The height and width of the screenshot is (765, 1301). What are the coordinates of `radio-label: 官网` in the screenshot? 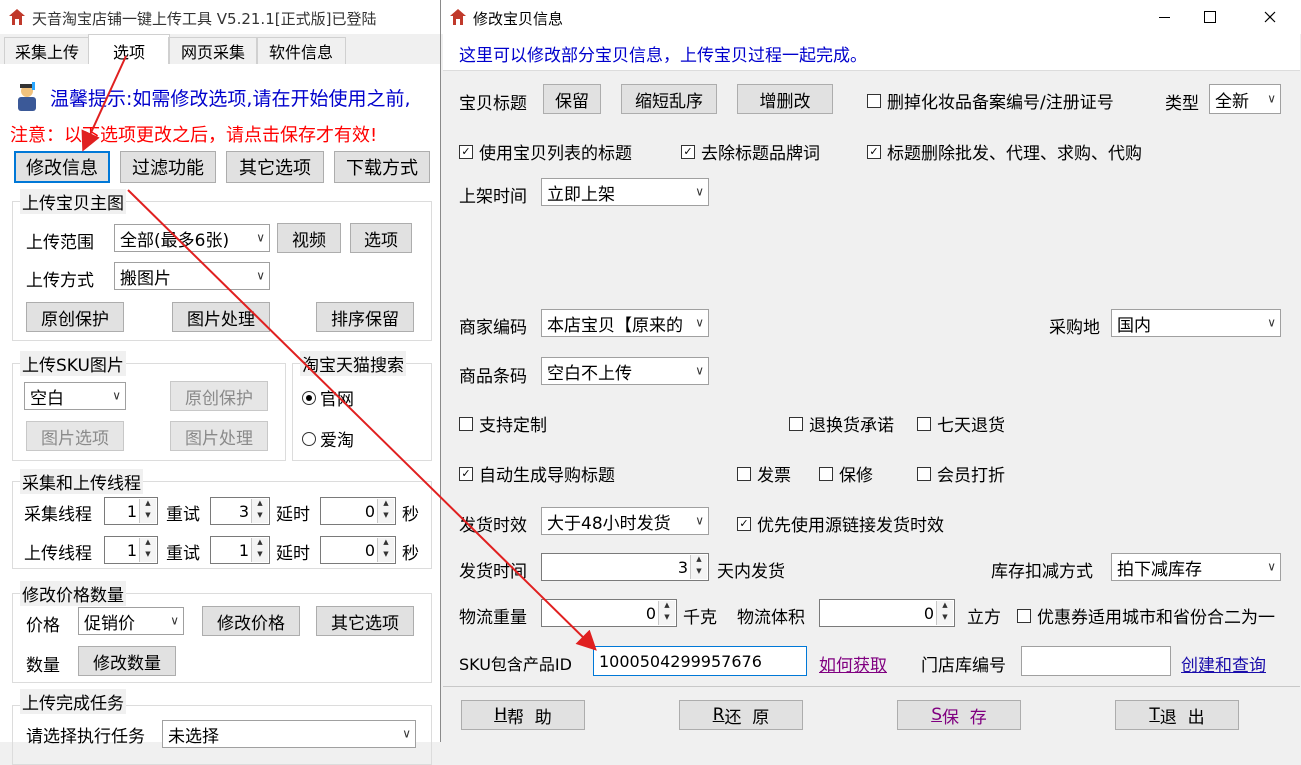 It's located at (337, 400).